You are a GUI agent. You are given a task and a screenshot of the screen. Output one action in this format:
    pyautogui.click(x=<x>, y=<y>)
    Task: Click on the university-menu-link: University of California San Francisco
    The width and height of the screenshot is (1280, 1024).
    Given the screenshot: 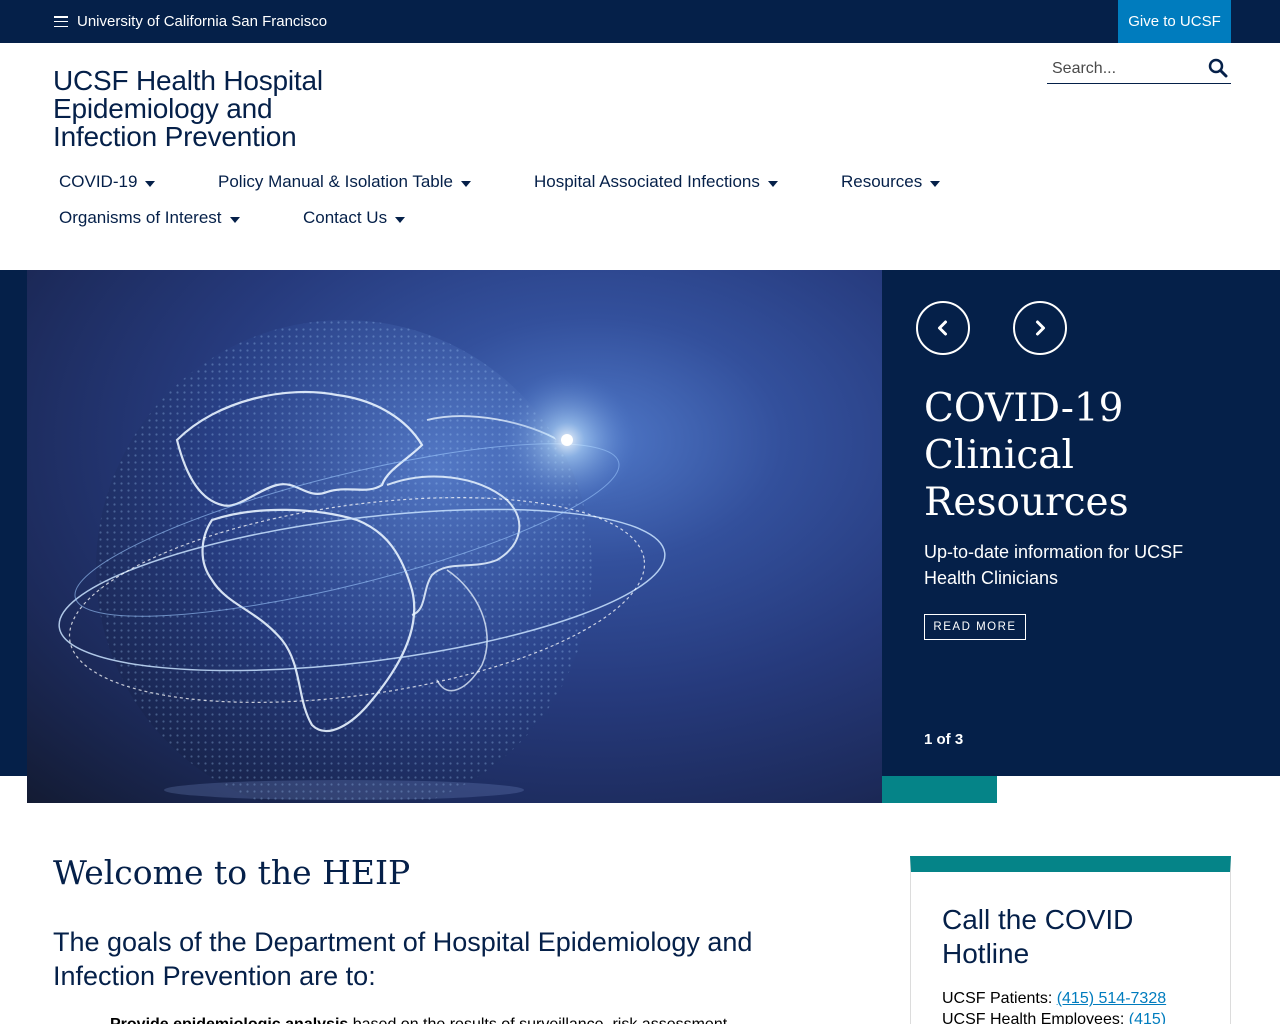 What is the action you would take?
    pyautogui.click(x=190, y=21)
    